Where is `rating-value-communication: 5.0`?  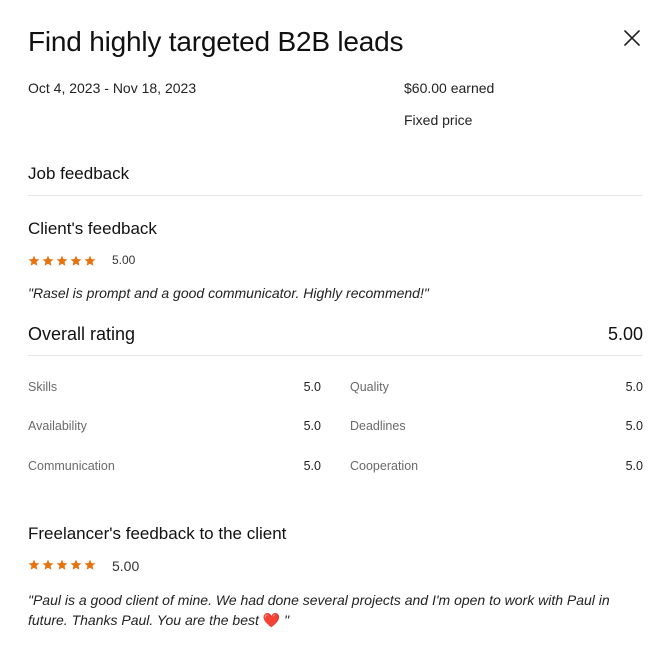 rating-value-communication: 5.0 is located at coordinates (312, 466).